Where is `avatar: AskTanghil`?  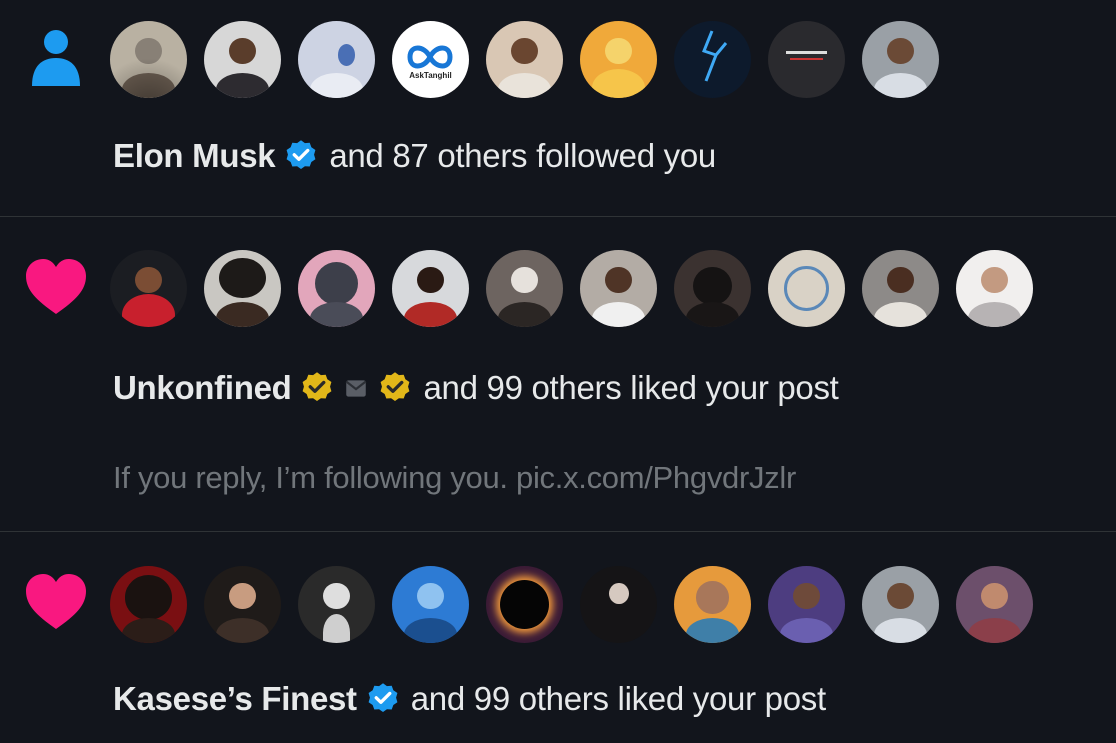
avatar: AskTanghil is located at coordinates (430, 59).